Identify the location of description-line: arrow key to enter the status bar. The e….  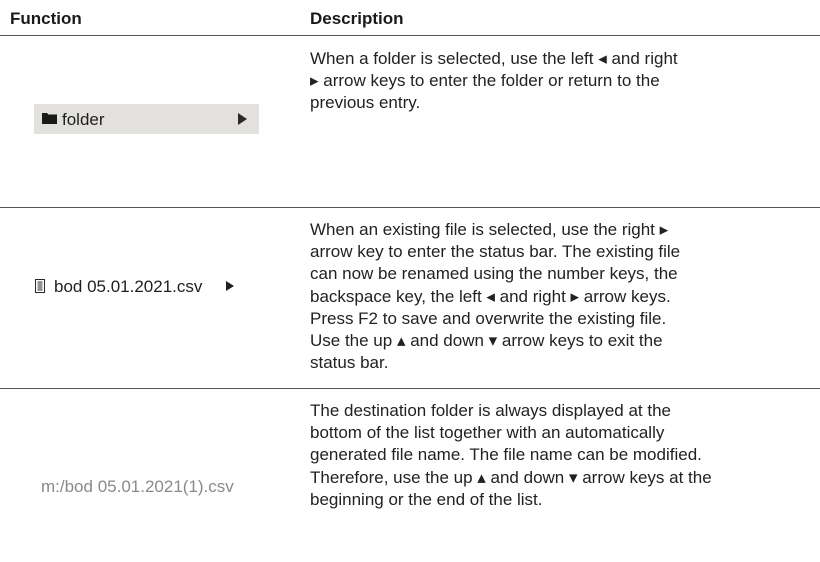
(495, 252).